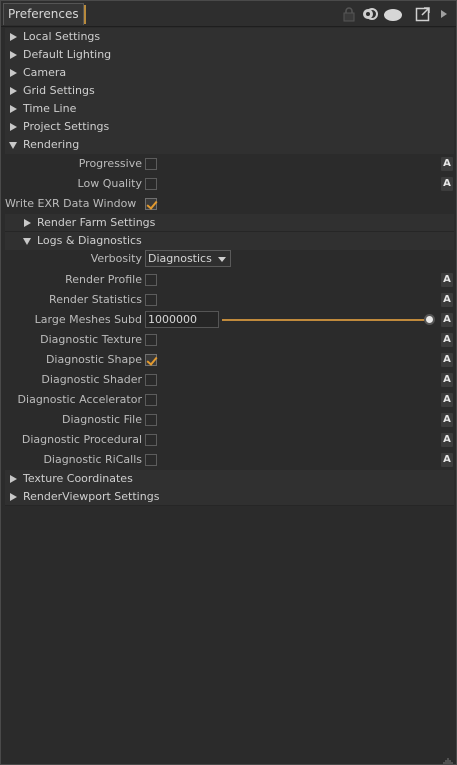 The width and height of the screenshot is (457, 765). I want to click on param-diagnostic-ricalls: Diagnostic RiCalls A, so click(229, 460).